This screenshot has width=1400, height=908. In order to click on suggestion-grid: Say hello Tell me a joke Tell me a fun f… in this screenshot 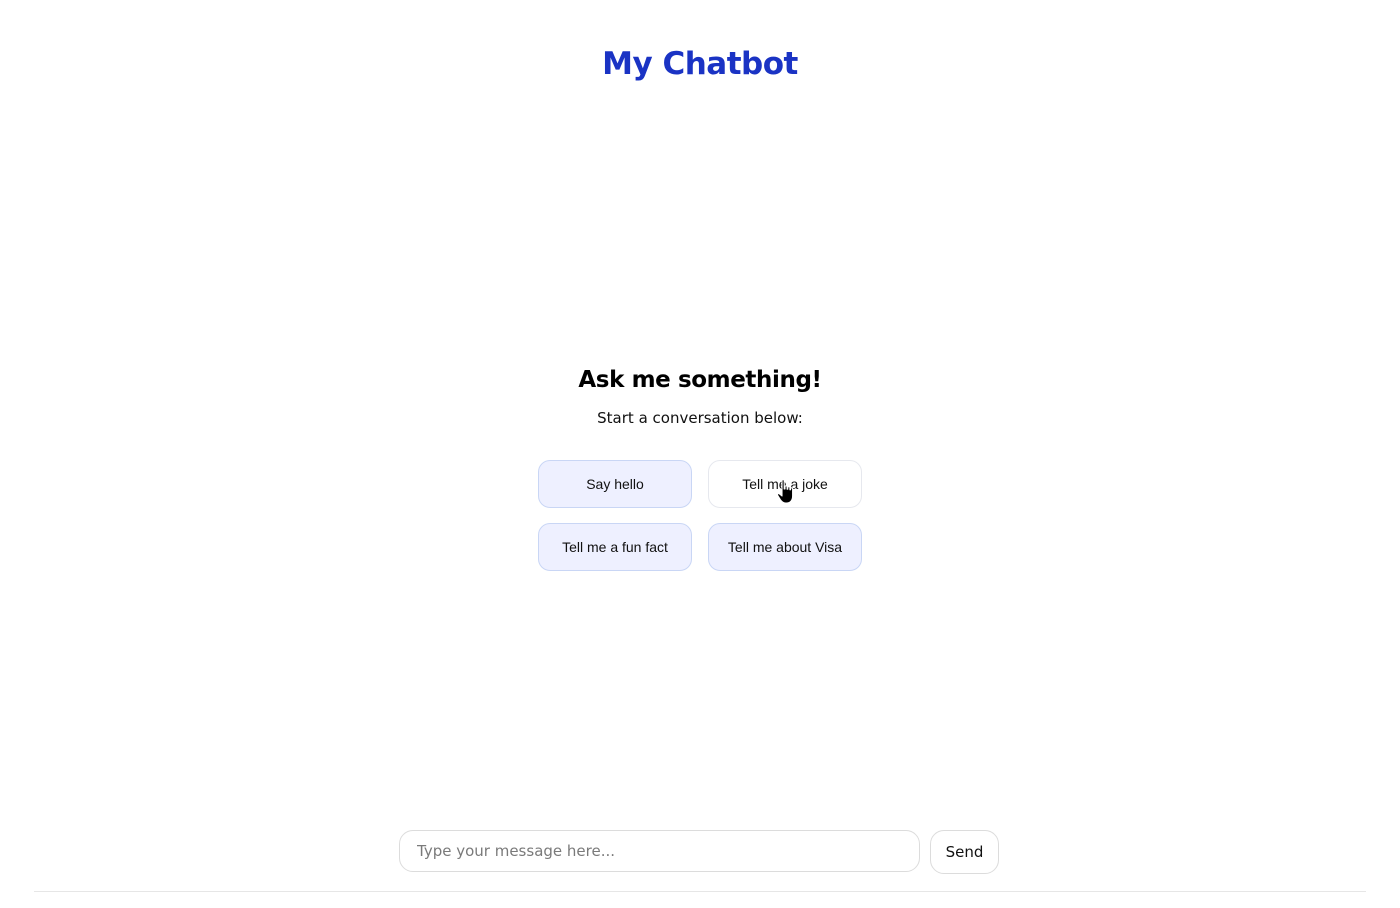, I will do `click(700, 515)`.